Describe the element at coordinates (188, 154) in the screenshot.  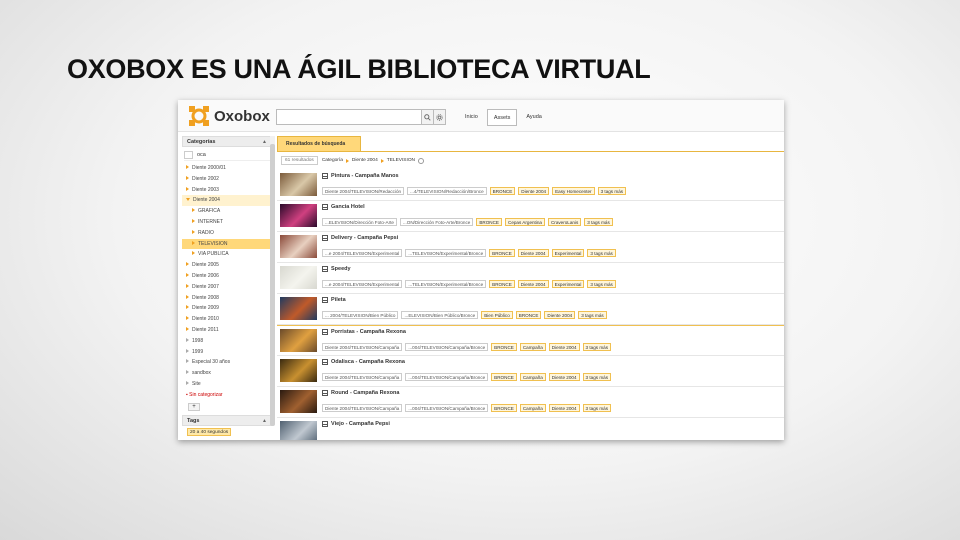
I see `filter-checkbox` at that location.